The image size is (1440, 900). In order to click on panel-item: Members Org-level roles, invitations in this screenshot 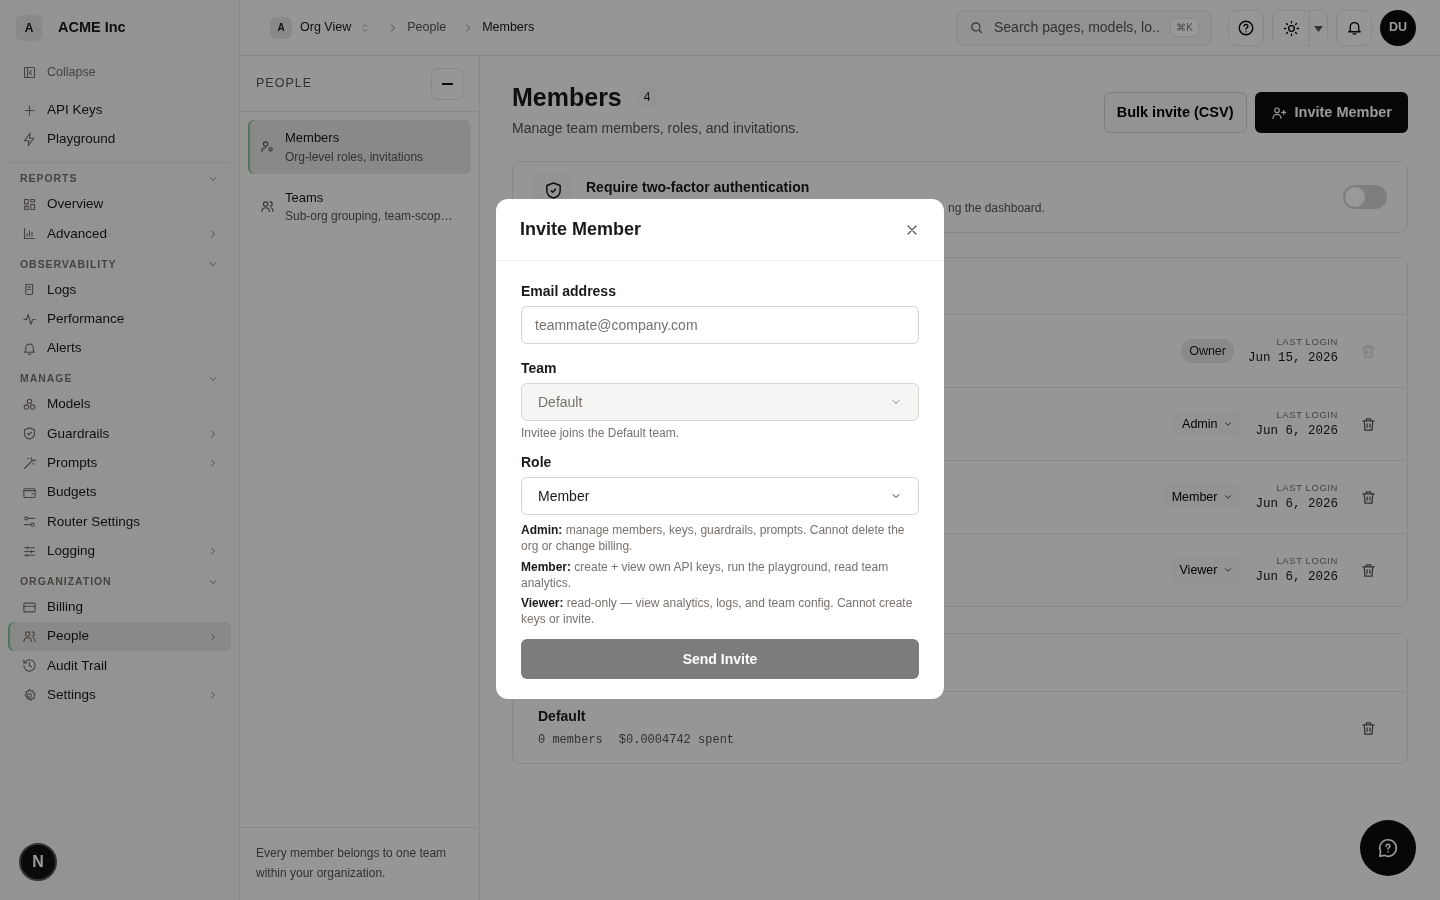, I will do `click(359, 147)`.